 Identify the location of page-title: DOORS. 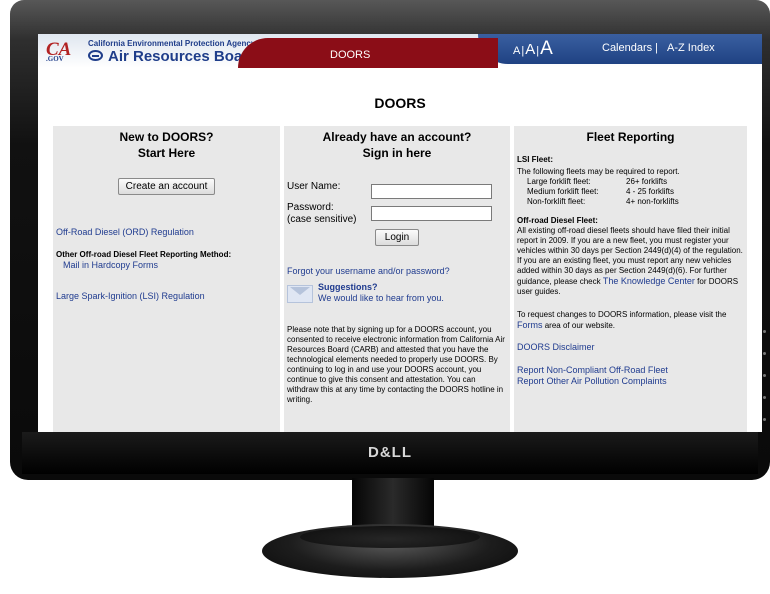
(400, 103).